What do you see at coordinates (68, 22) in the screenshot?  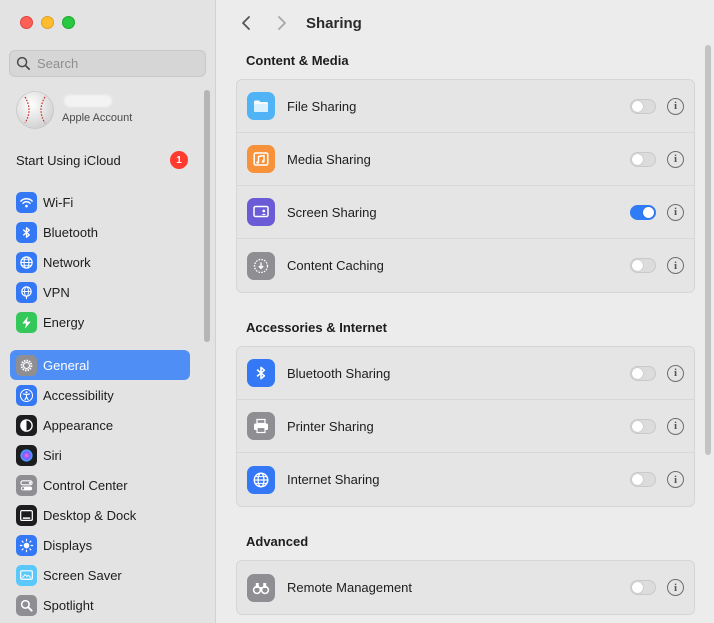 I see `zoom-button` at bounding box center [68, 22].